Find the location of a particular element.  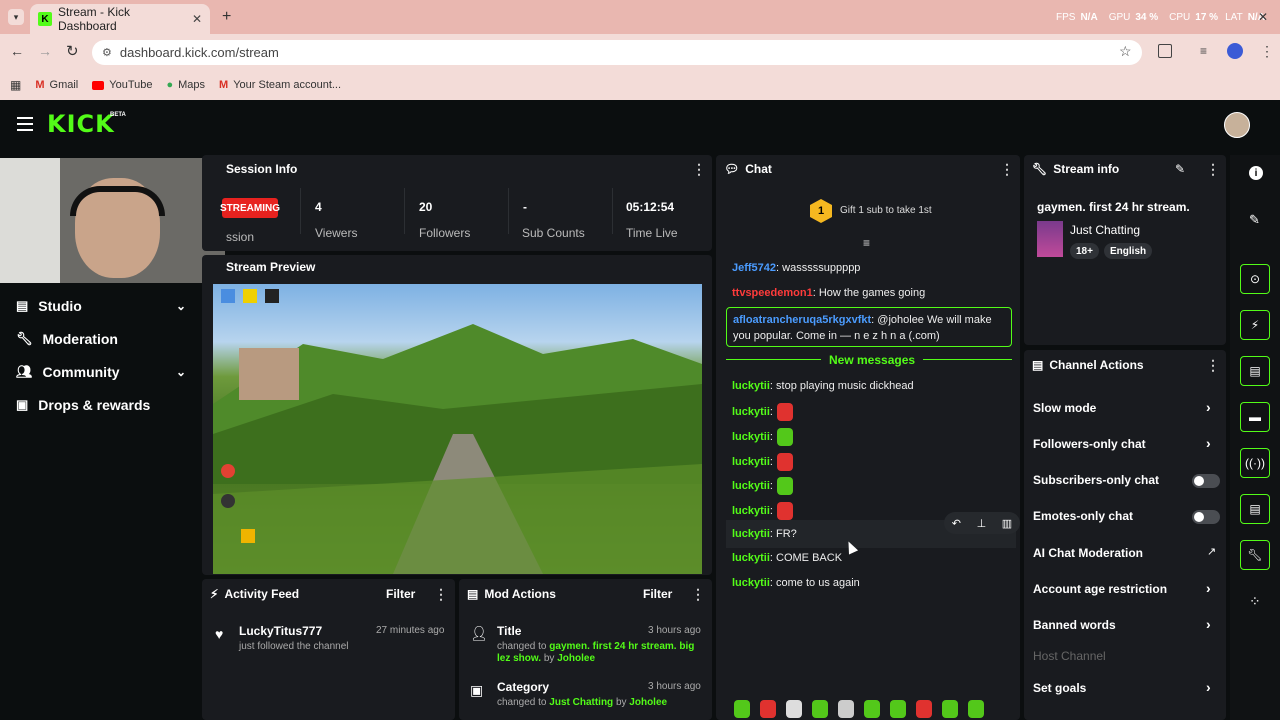

edit-icon: ✎ is located at coordinates (1254, 220).